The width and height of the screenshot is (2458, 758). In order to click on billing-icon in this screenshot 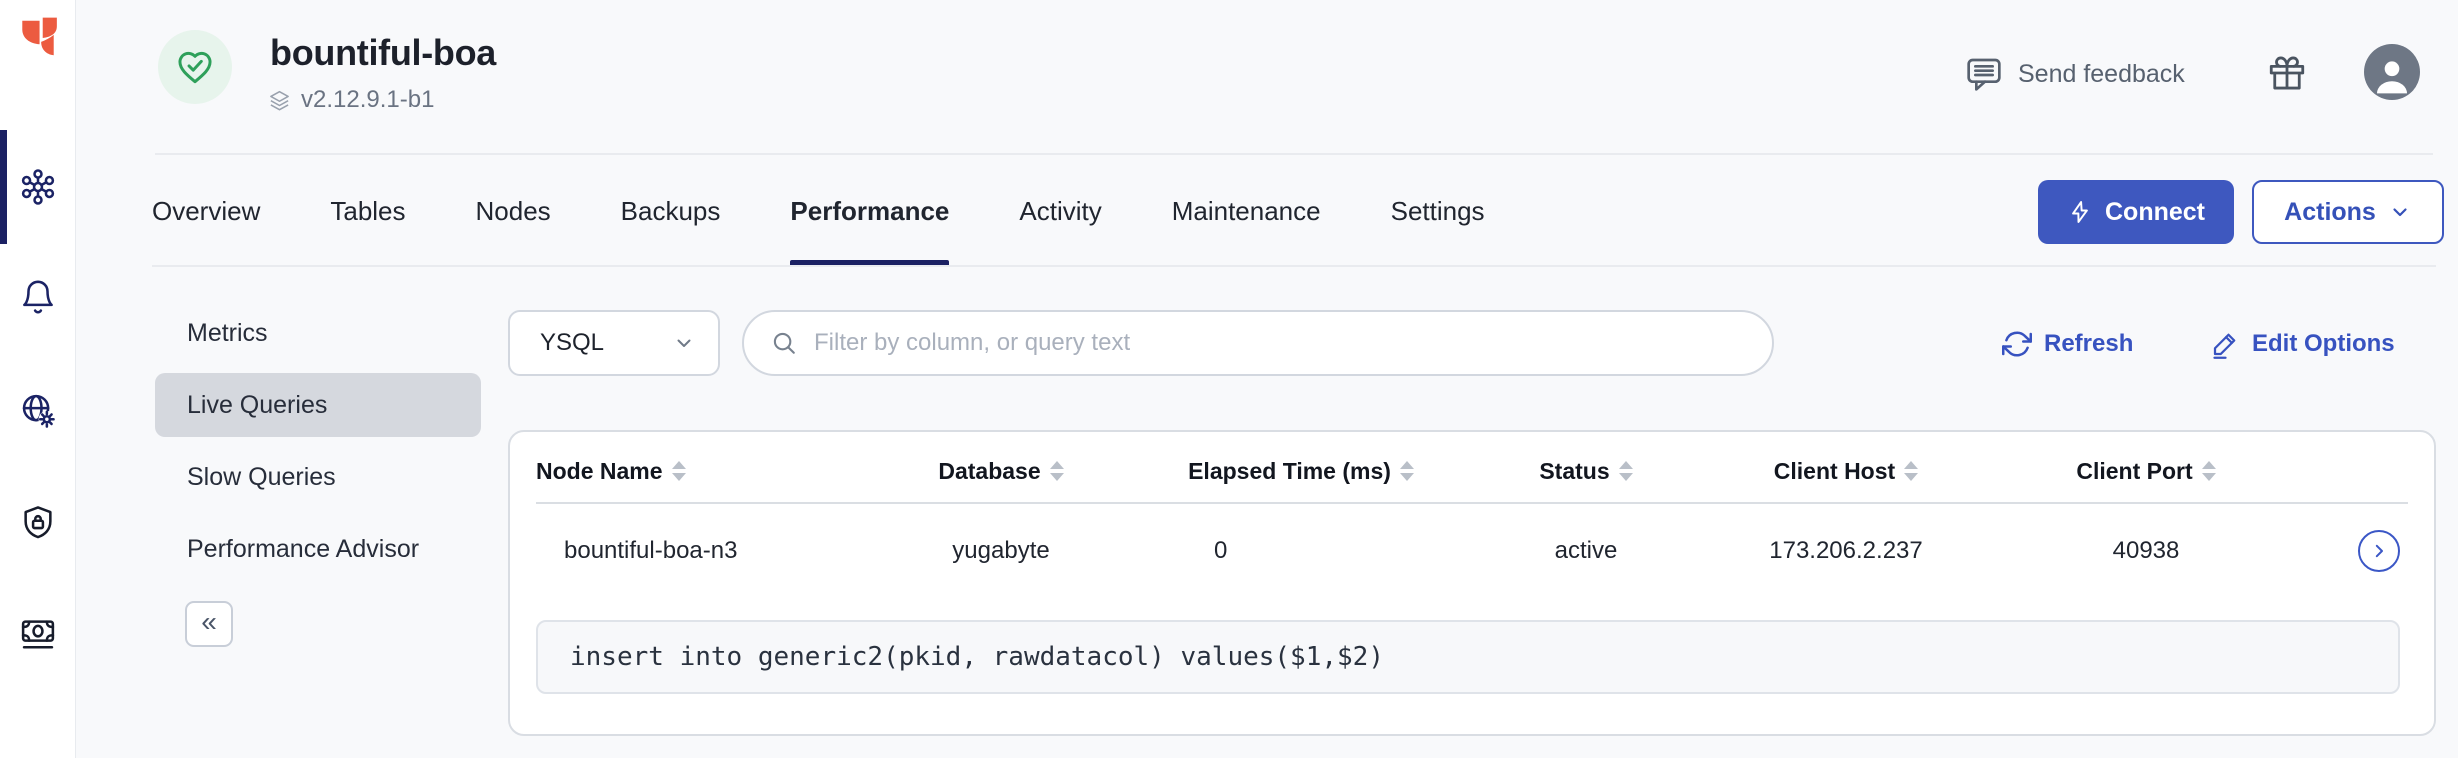, I will do `click(38, 633)`.